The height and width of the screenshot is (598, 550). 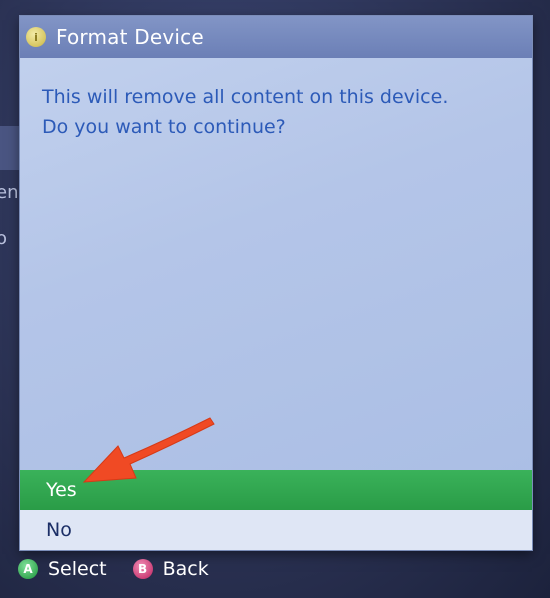 I want to click on dialog-title-bar: i Format Device, so click(x=276, y=37).